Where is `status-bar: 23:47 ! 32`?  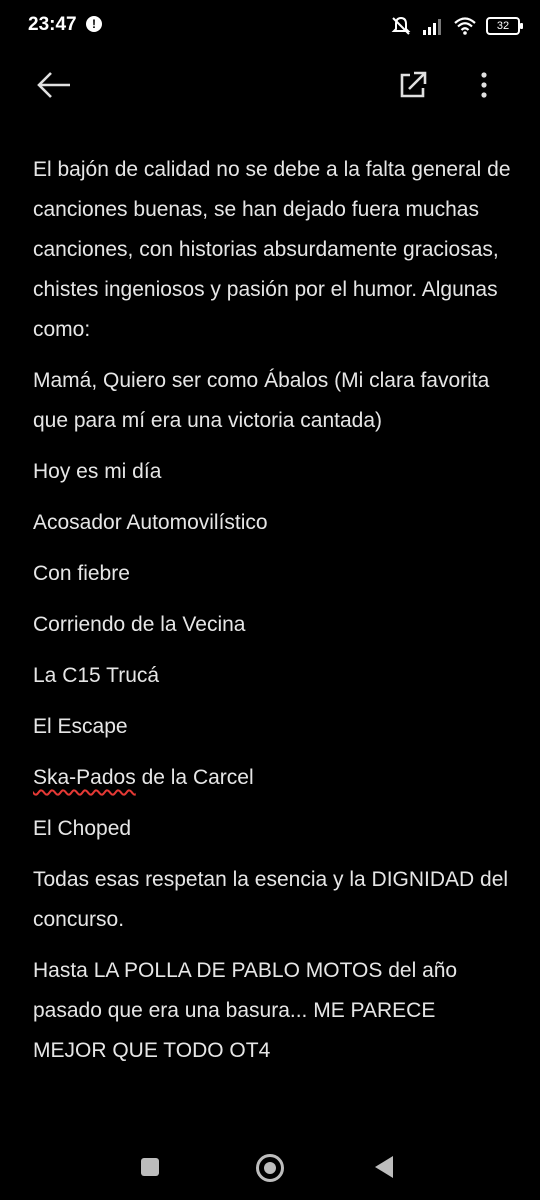
status-bar: 23:47 ! 32 is located at coordinates (270, 28).